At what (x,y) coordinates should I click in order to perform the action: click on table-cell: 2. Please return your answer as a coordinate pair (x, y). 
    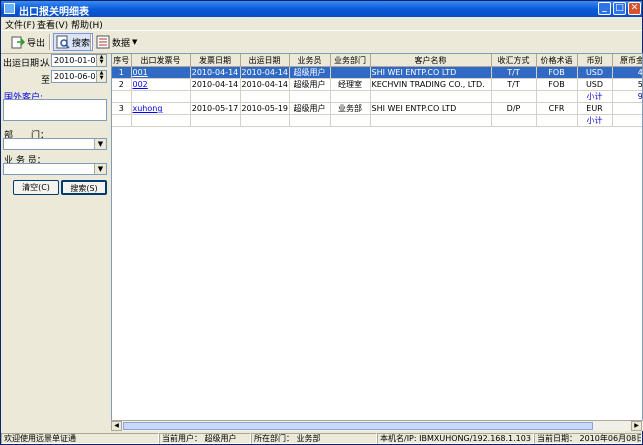
    Looking at the image, I should click on (122, 84).